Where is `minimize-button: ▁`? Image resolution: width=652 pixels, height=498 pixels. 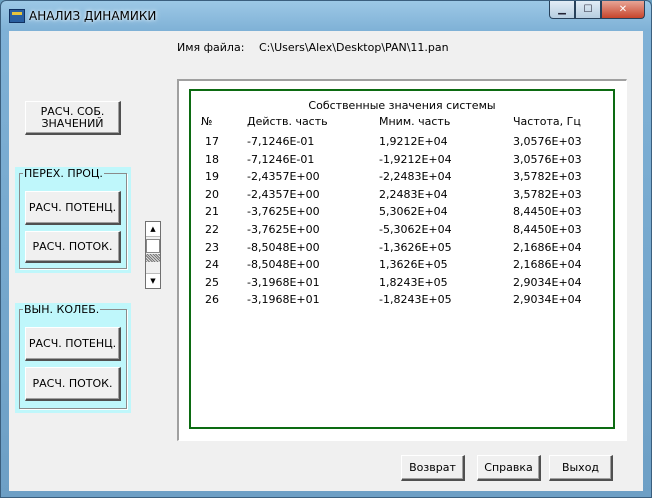 minimize-button: ▁ is located at coordinates (562, 10).